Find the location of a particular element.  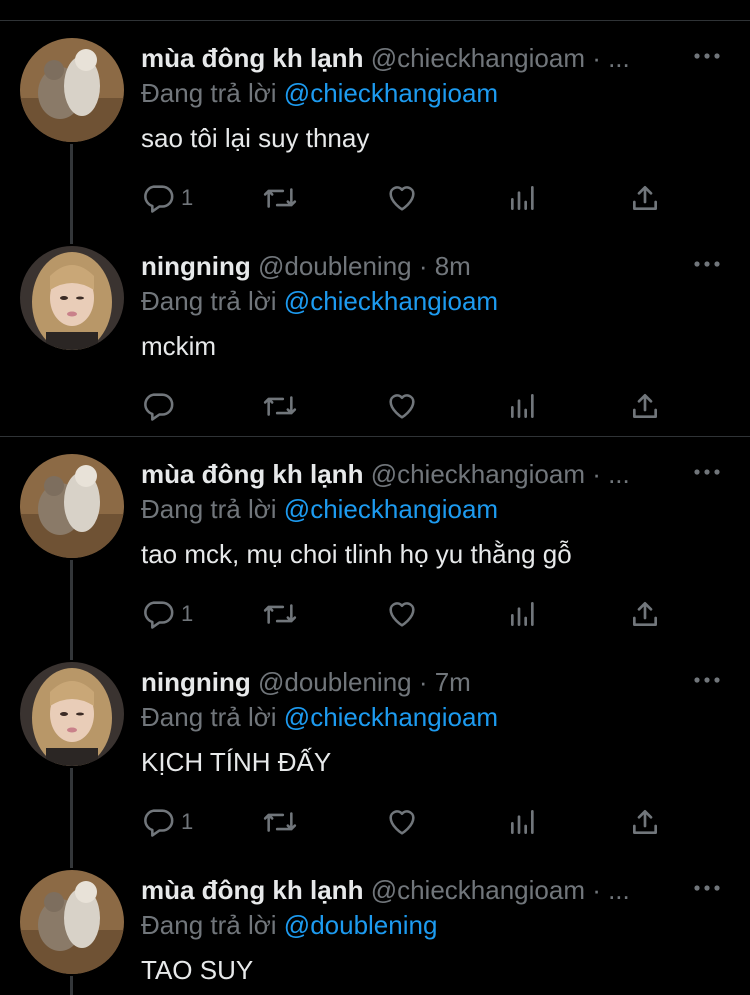

reply-button is located at coordinates (161, 406).